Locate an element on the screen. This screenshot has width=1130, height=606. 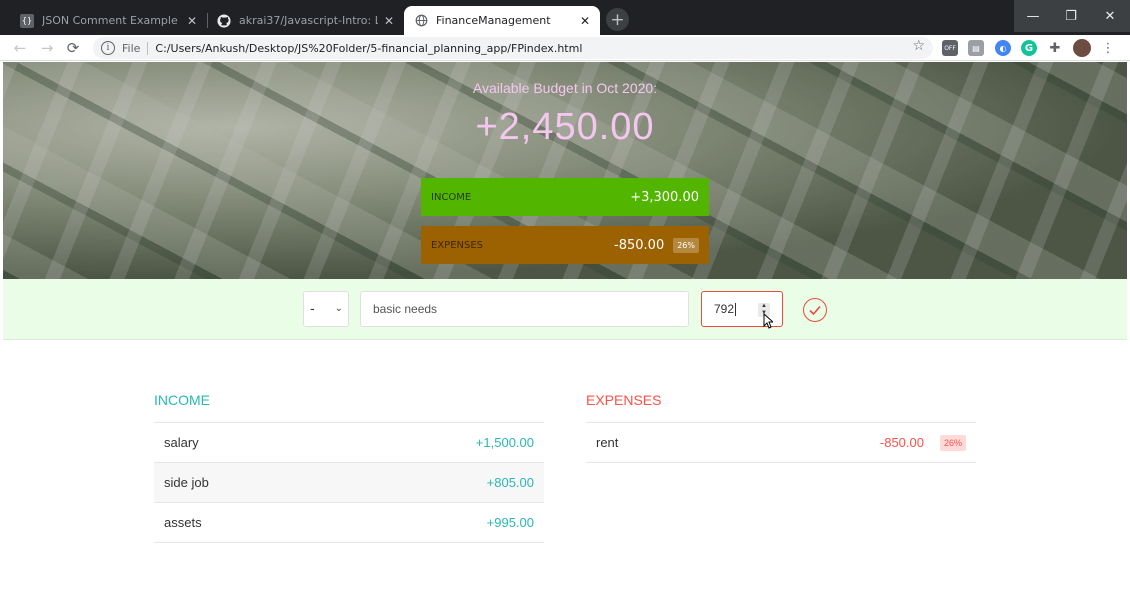
expenses-summary-value: -850.00 is located at coordinates (639, 245).